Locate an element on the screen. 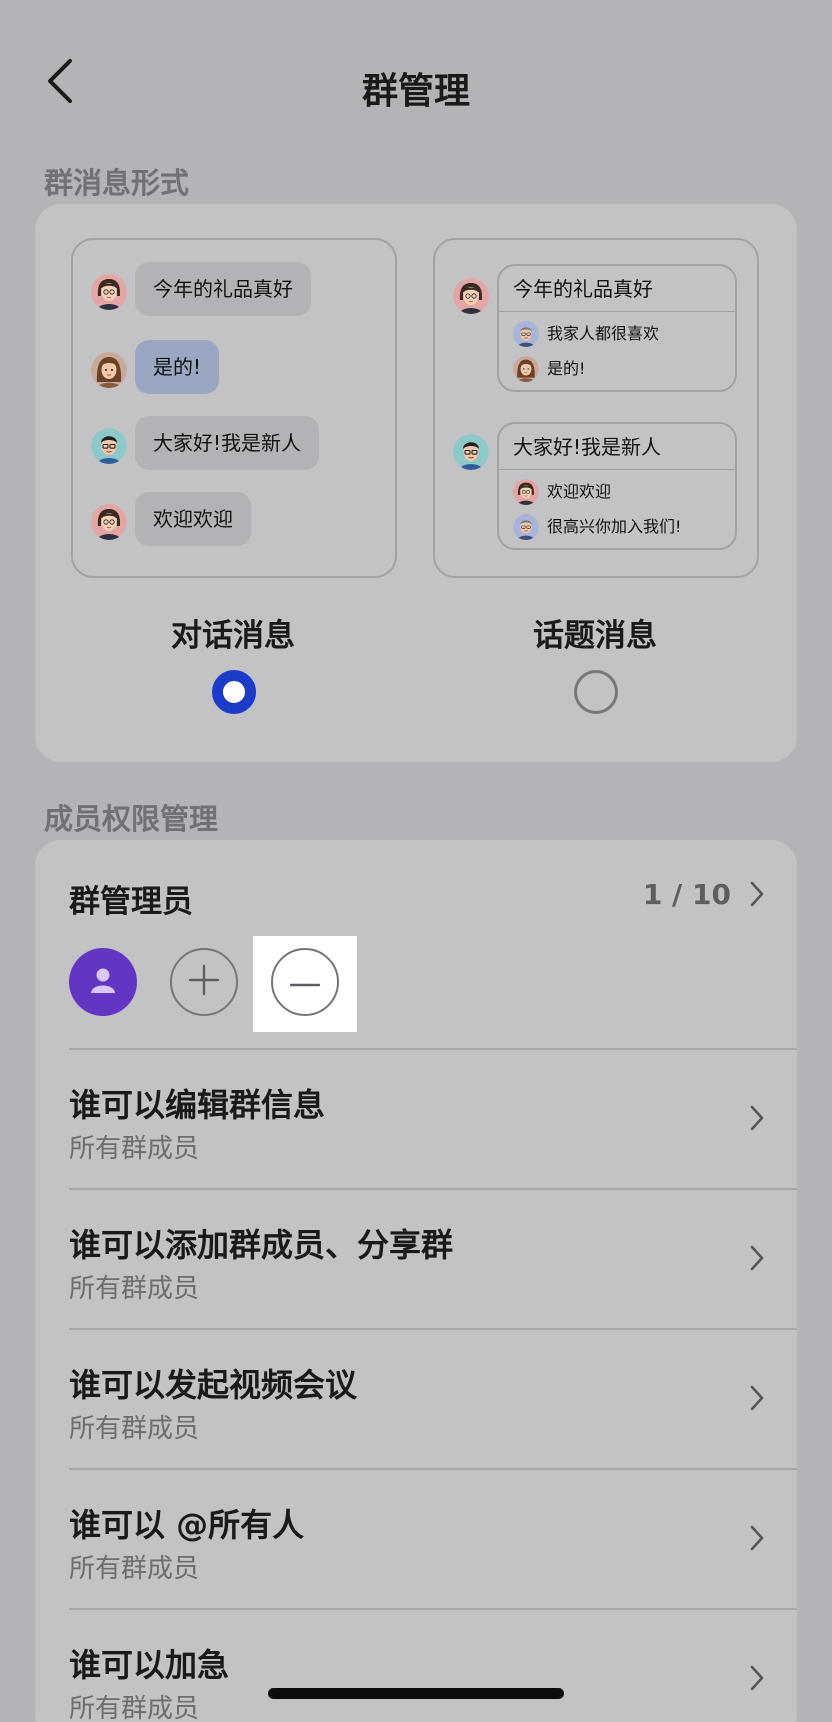 Image resolution: width=832 pixels, height=1722 pixels. add-admin-button is located at coordinates (204, 982).